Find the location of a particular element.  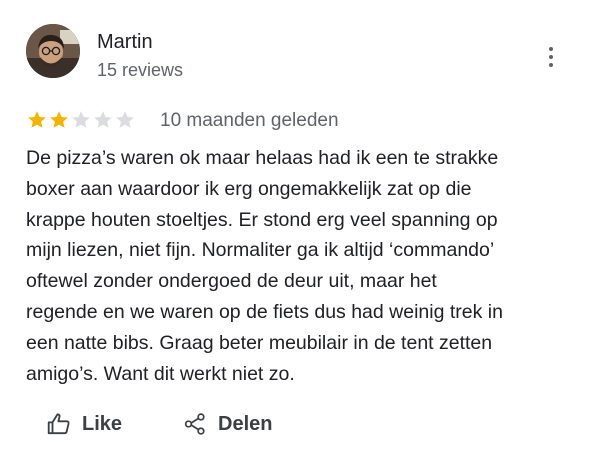

avatar is located at coordinates (53, 51).